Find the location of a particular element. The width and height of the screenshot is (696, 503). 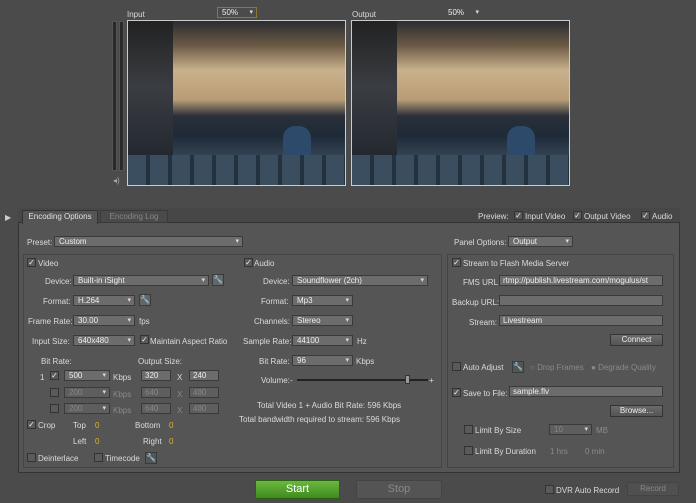

output-width-3: 640 is located at coordinates (156, 408).